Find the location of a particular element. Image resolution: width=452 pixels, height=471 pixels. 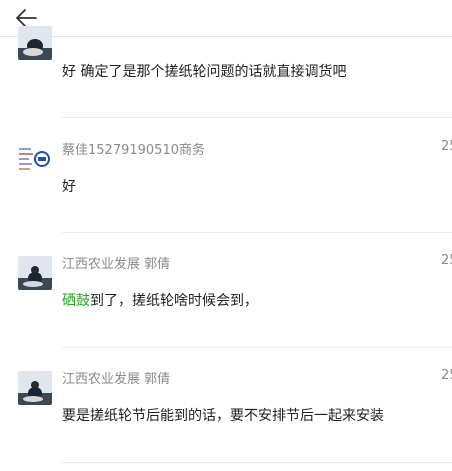

company-logo-avatar is located at coordinates (35, 159).